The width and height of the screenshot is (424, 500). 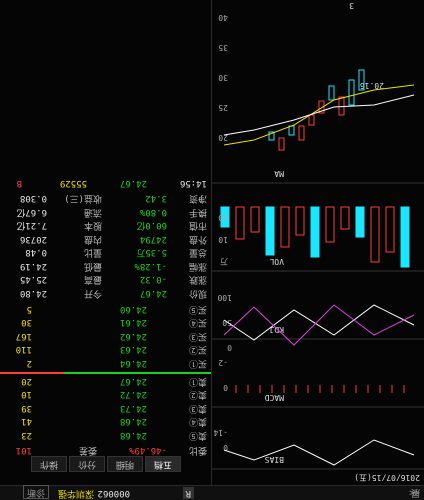 I want to click on sell-volume: 41, so click(x=26, y=421).